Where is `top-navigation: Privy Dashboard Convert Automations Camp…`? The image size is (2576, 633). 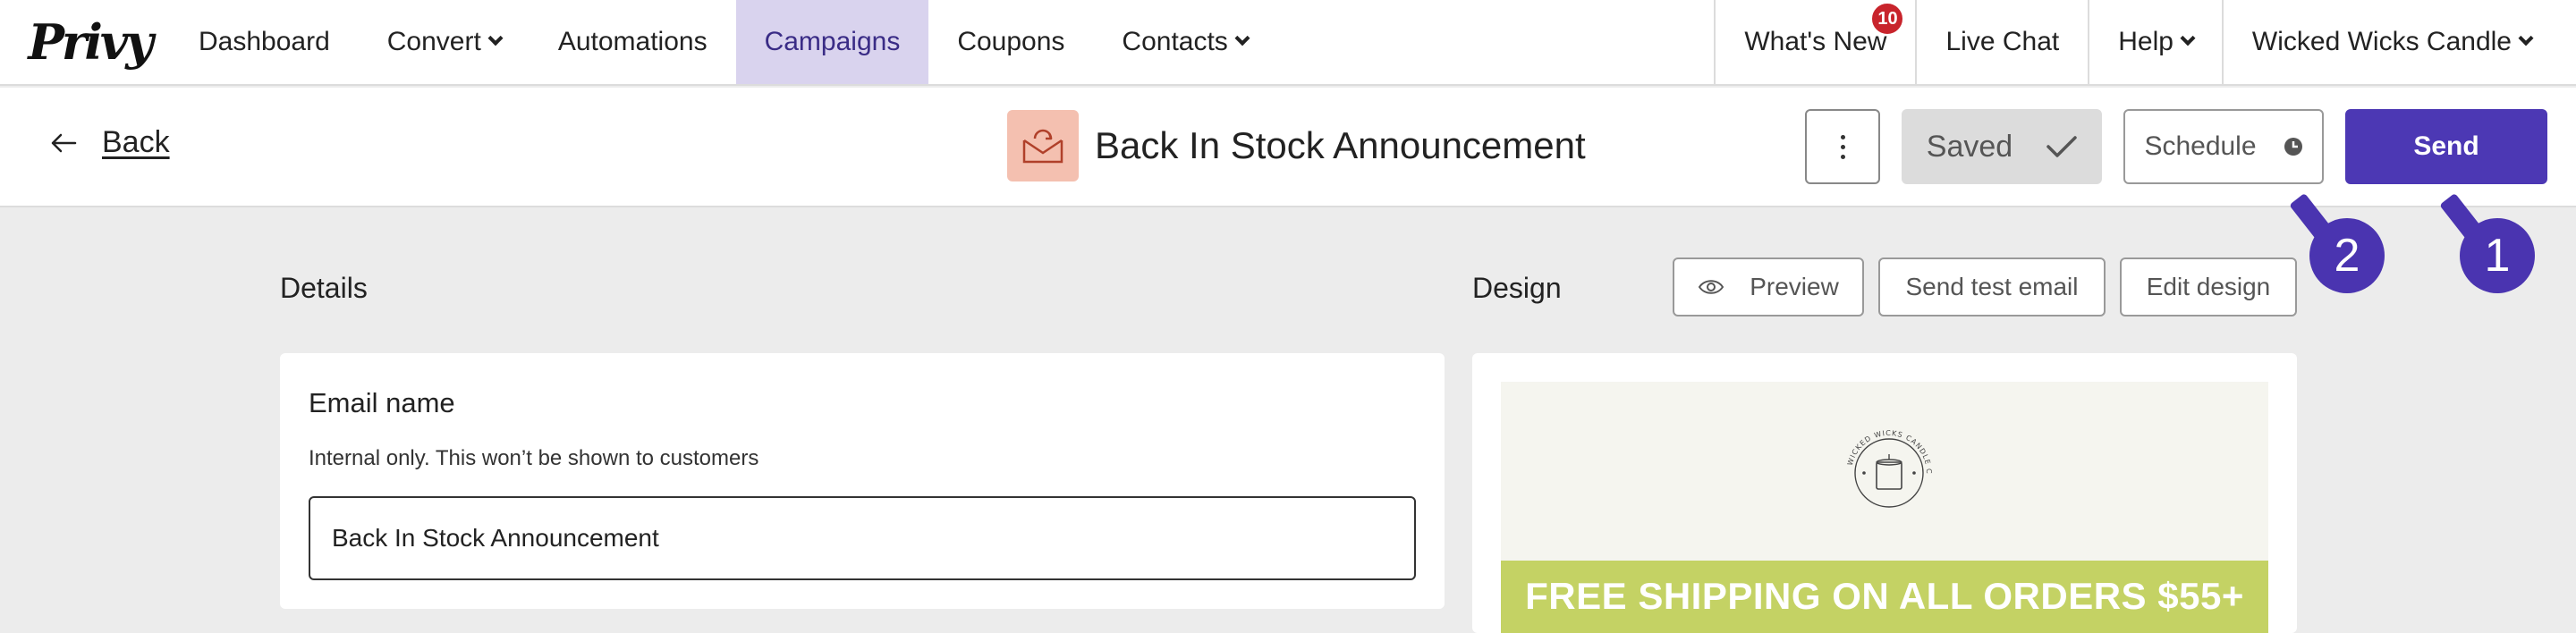
top-navigation: Privy Dashboard Convert Automations Camp… is located at coordinates (1288, 43).